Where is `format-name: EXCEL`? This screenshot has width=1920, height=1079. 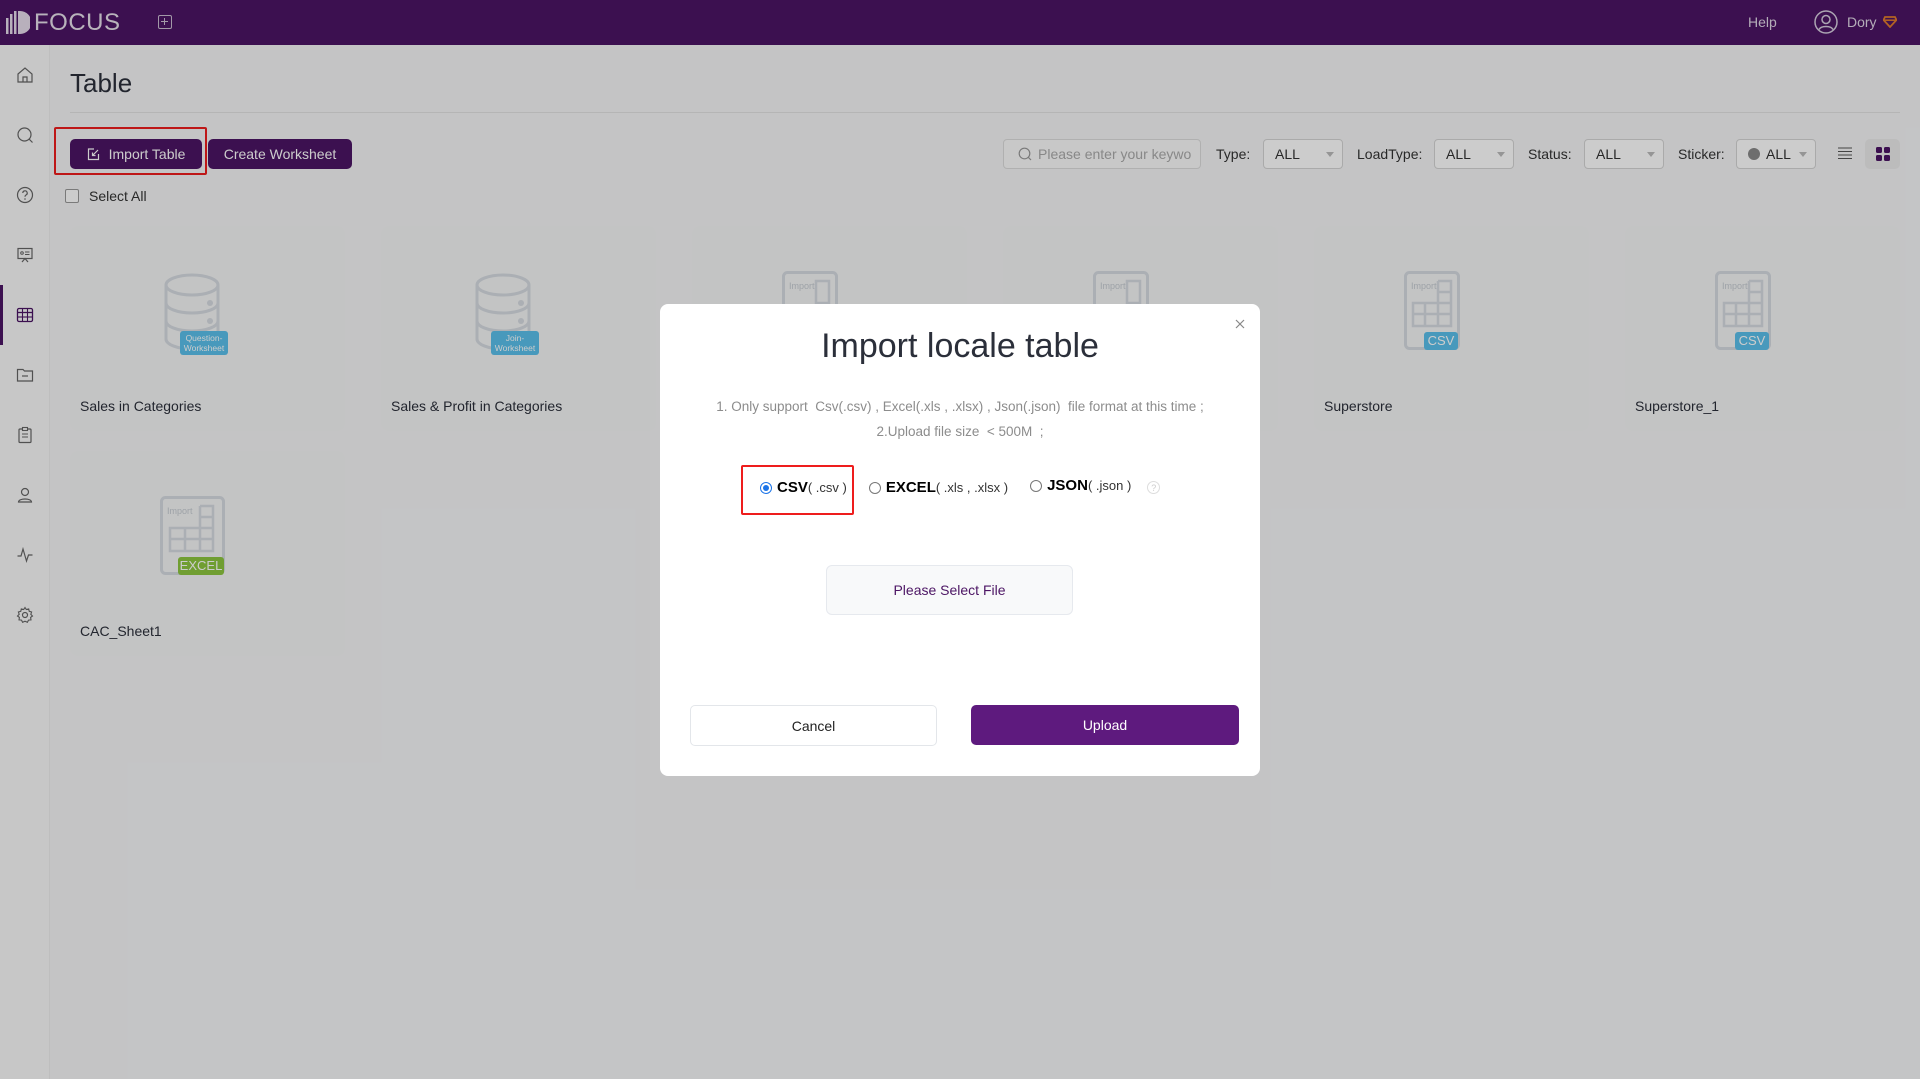
format-name: EXCEL is located at coordinates (910, 487).